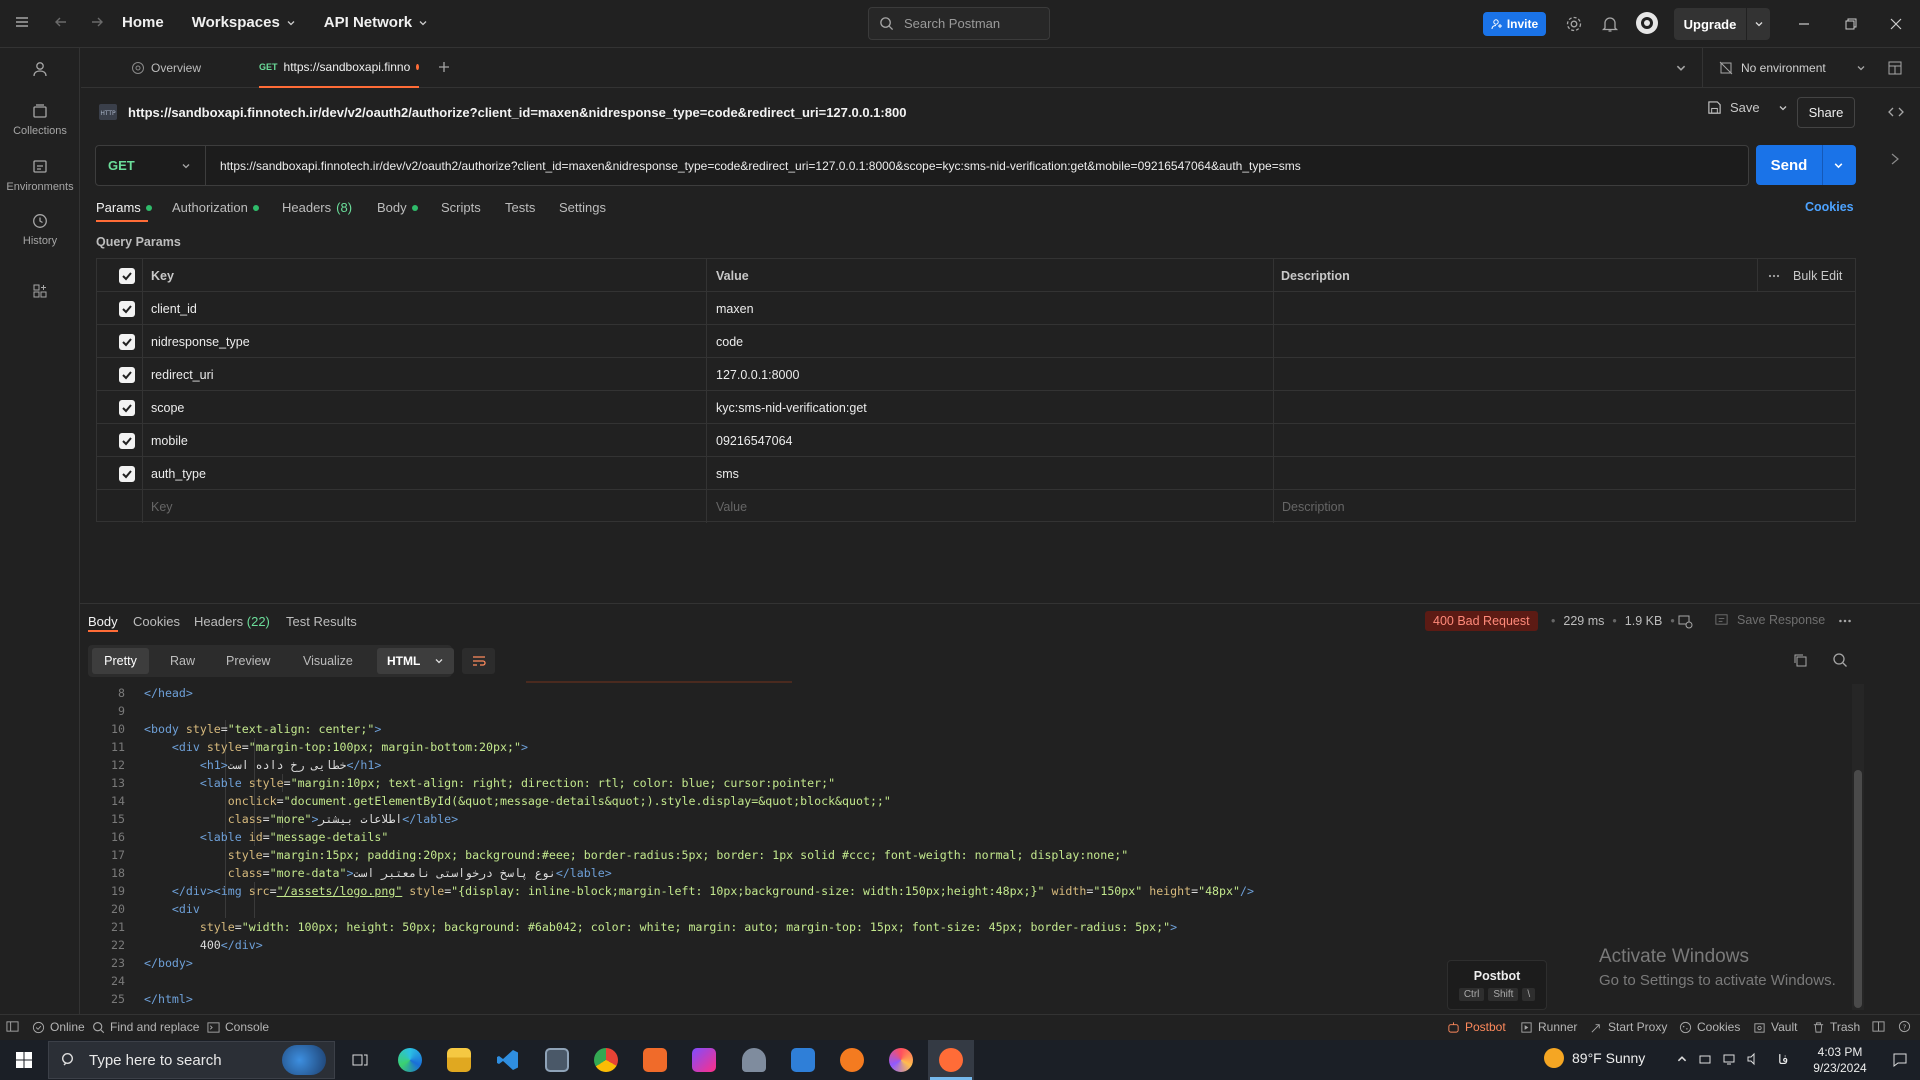 The height and width of the screenshot is (1080, 1920). What do you see at coordinates (1904, 1026) in the screenshot?
I see `help-icon: ?` at bounding box center [1904, 1026].